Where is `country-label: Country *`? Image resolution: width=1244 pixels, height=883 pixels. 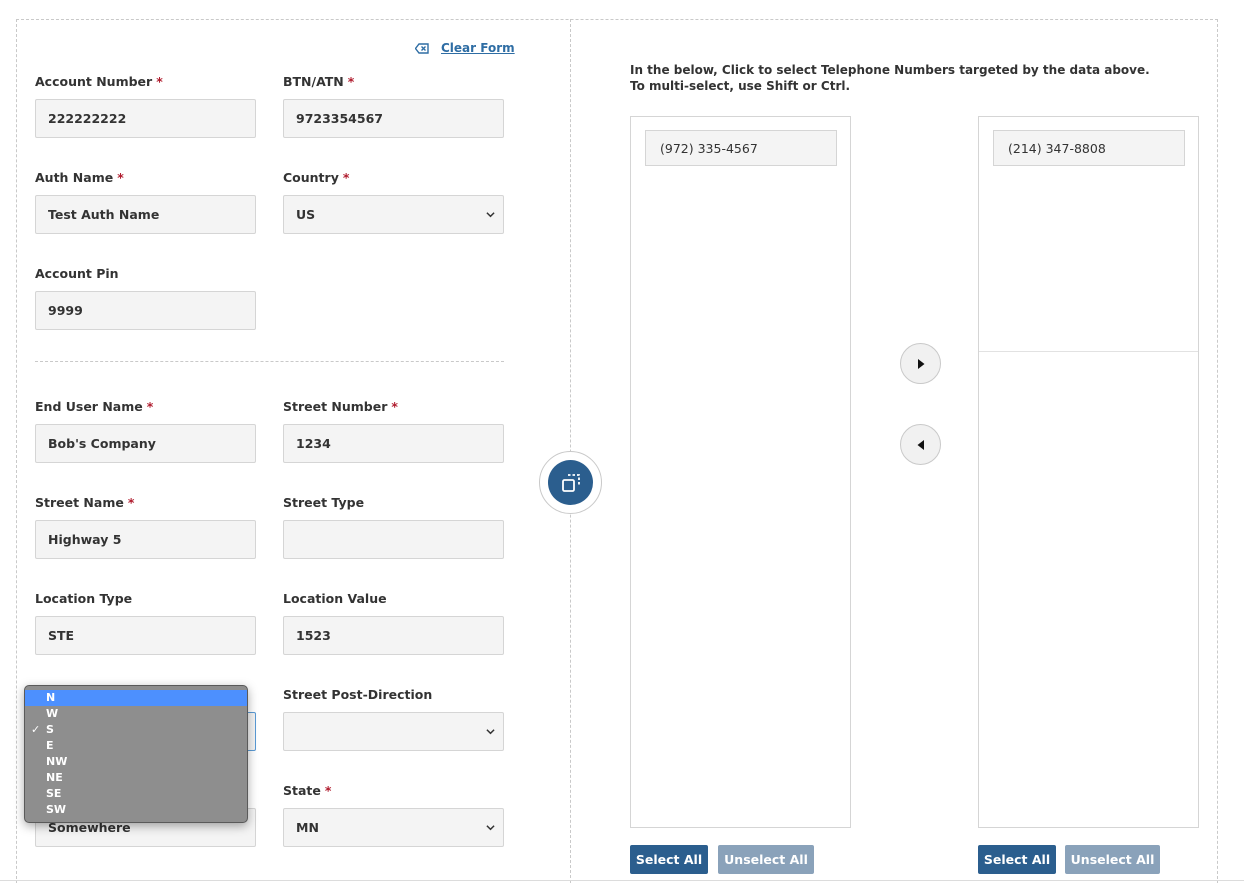
country-label: Country * is located at coordinates (316, 177).